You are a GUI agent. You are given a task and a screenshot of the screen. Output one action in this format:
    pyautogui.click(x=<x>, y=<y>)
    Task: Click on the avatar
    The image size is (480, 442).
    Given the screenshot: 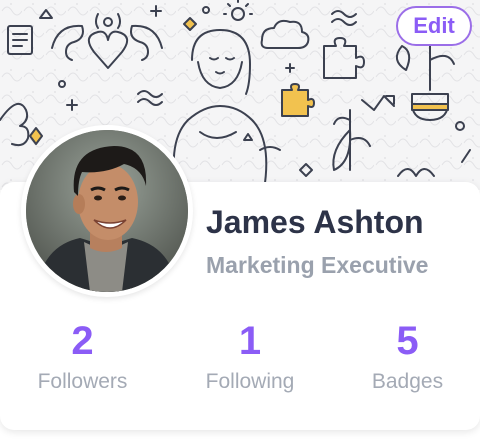 What is the action you would take?
    pyautogui.click(x=107, y=211)
    